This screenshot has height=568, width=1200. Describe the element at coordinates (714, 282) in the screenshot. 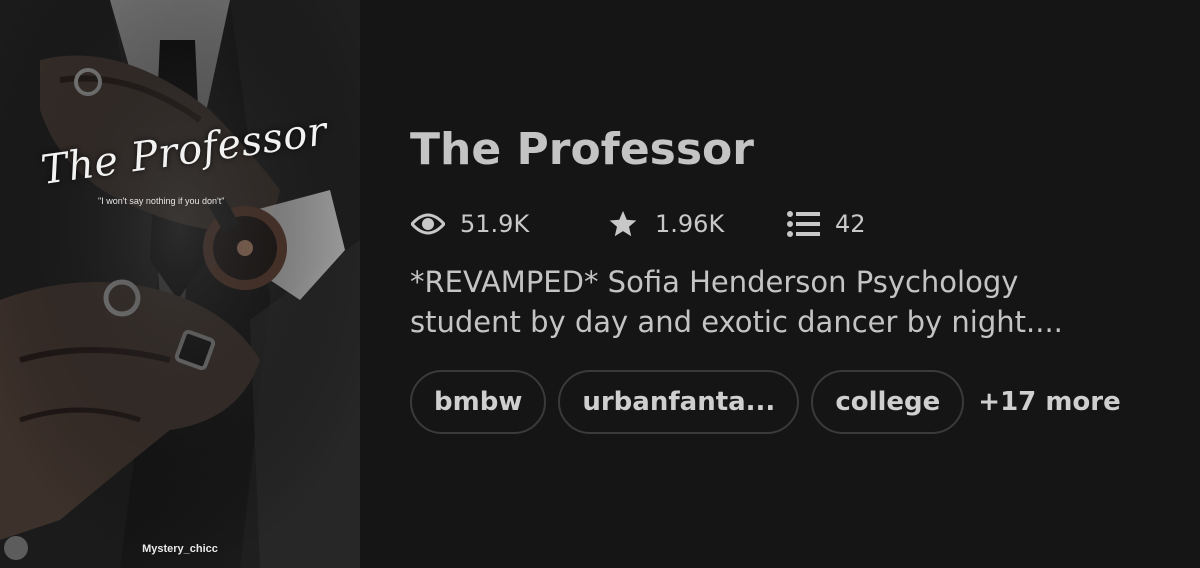

I see `description-line: *REVAMPED* Sofia Henderson Psychology` at that location.